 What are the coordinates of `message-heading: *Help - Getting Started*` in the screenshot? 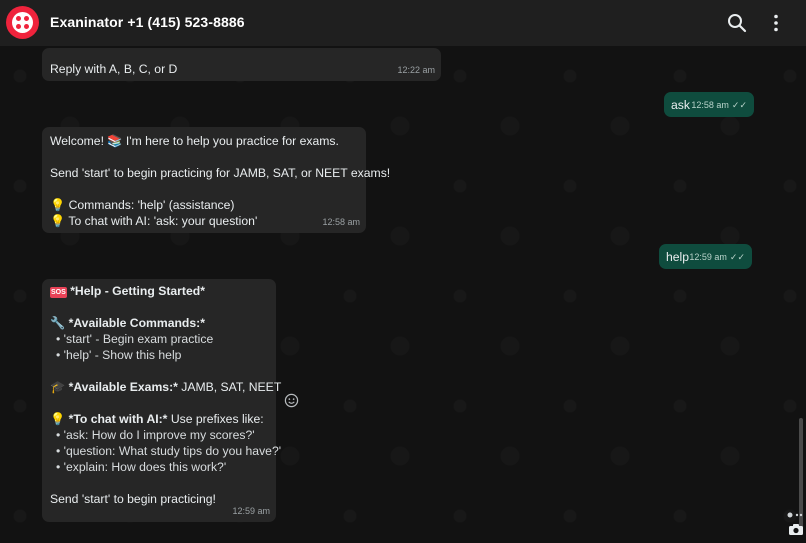 It's located at (137, 291).